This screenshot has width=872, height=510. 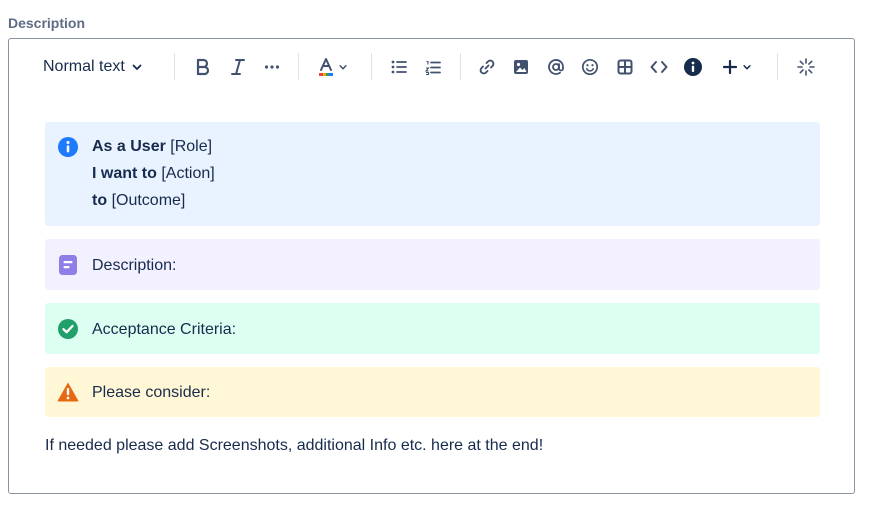 I want to click on bullet-list-button, so click(x=399, y=67).